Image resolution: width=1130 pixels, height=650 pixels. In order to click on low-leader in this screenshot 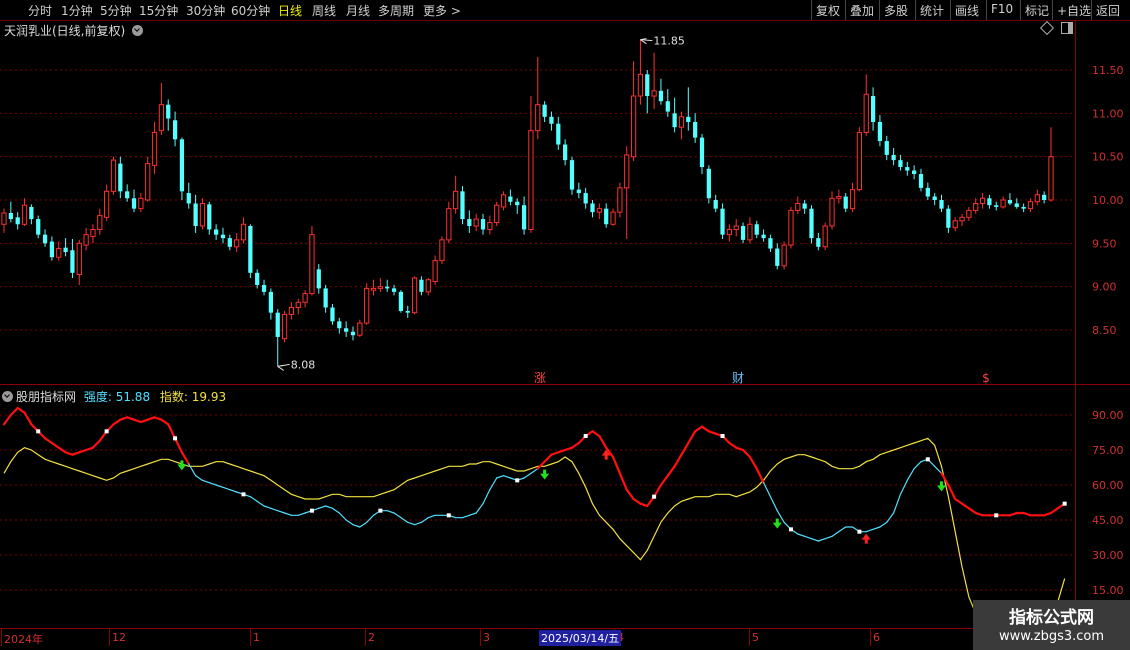, I will do `click(283, 365)`.